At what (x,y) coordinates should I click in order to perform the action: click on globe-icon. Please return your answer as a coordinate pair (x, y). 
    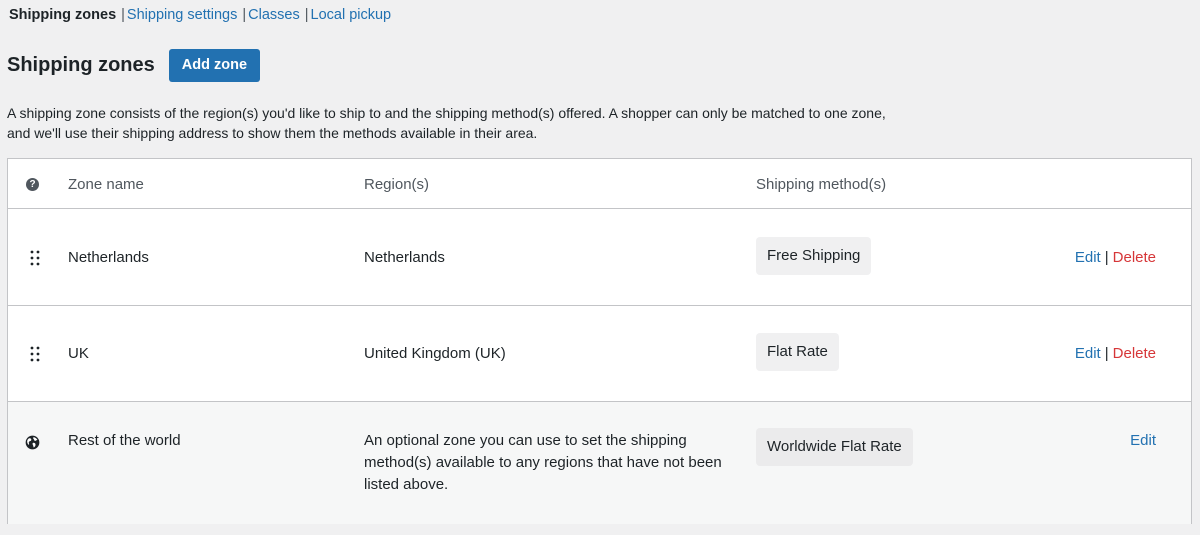
    Looking at the image, I should click on (32, 442).